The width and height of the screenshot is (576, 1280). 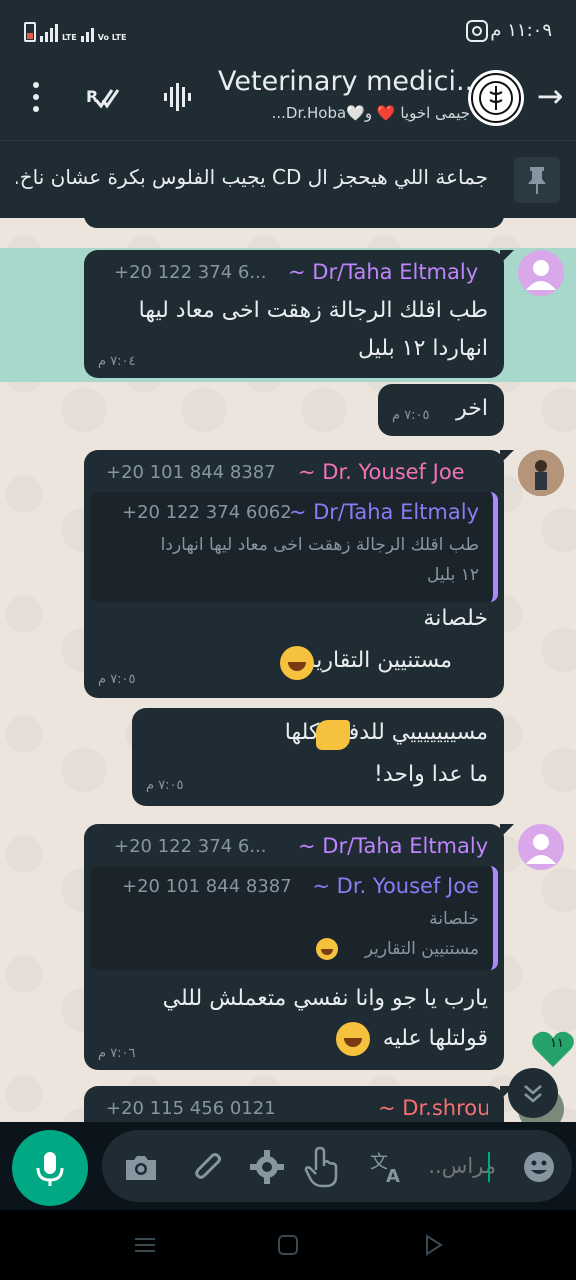 I want to click on svg-text: R, so click(x=92, y=96).